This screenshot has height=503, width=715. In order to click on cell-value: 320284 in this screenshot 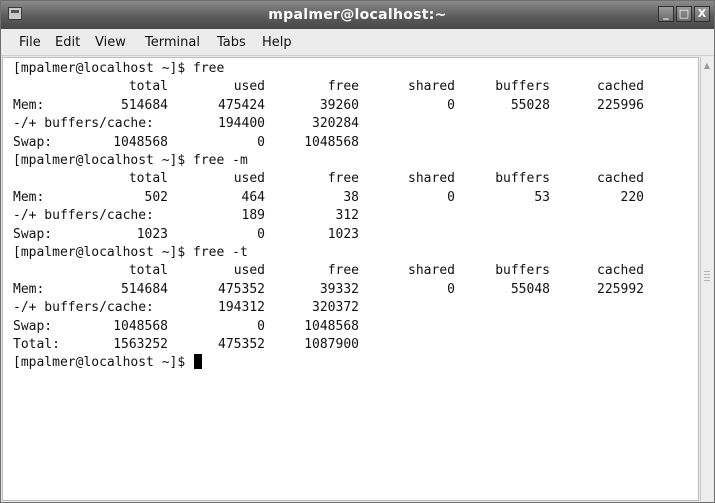, I will do `click(335, 124)`.